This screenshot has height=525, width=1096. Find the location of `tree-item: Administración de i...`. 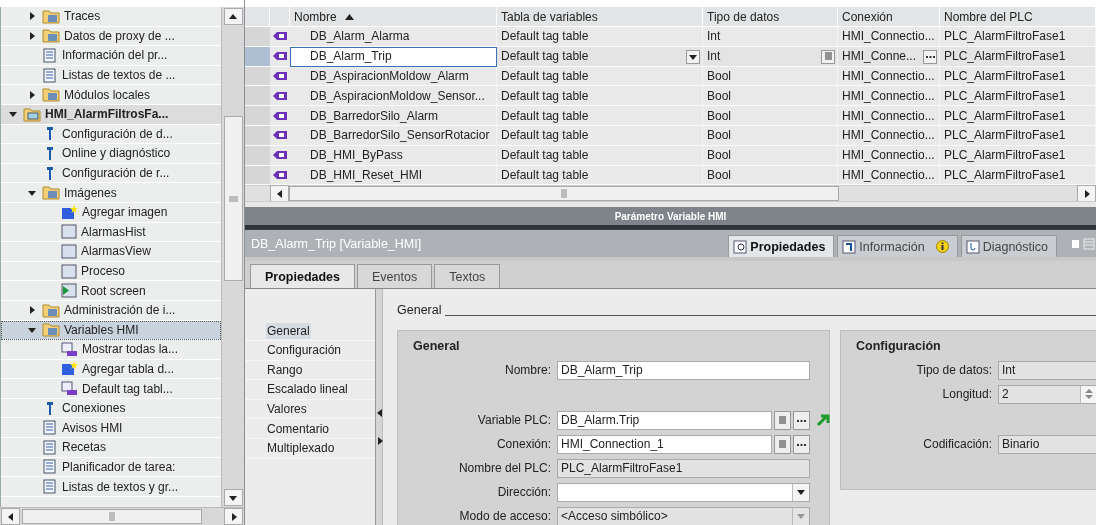

tree-item: Administración de i... is located at coordinates (111, 310).